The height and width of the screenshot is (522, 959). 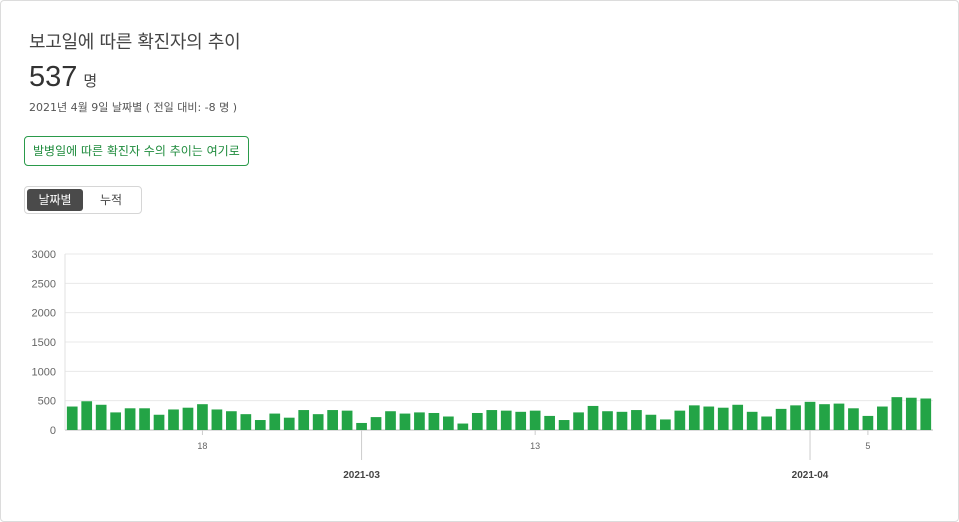 What do you see at coordinates (44, 314) in the screenshot?
I see `y-tick-label: 2000` at bounding box center [44, 314].